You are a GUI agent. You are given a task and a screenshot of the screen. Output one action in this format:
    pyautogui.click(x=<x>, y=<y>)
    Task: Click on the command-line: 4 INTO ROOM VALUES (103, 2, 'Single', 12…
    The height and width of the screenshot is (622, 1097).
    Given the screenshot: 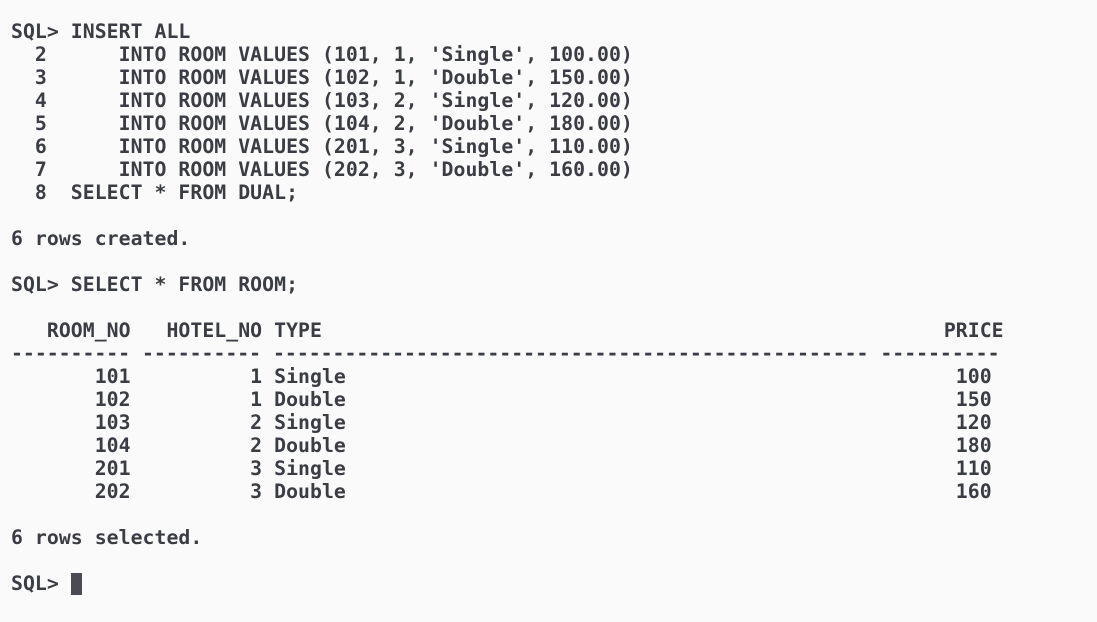 What is the action you would take?
    pyautogui.click(x=322, y=100)
    